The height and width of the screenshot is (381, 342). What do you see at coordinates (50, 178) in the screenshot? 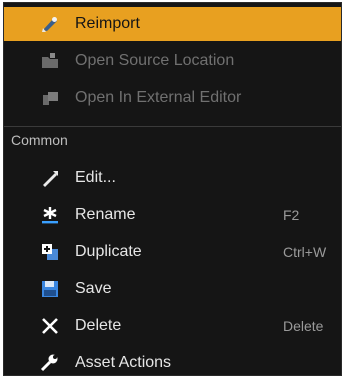
I see `edit-icon` at bounding box center [50, 178].